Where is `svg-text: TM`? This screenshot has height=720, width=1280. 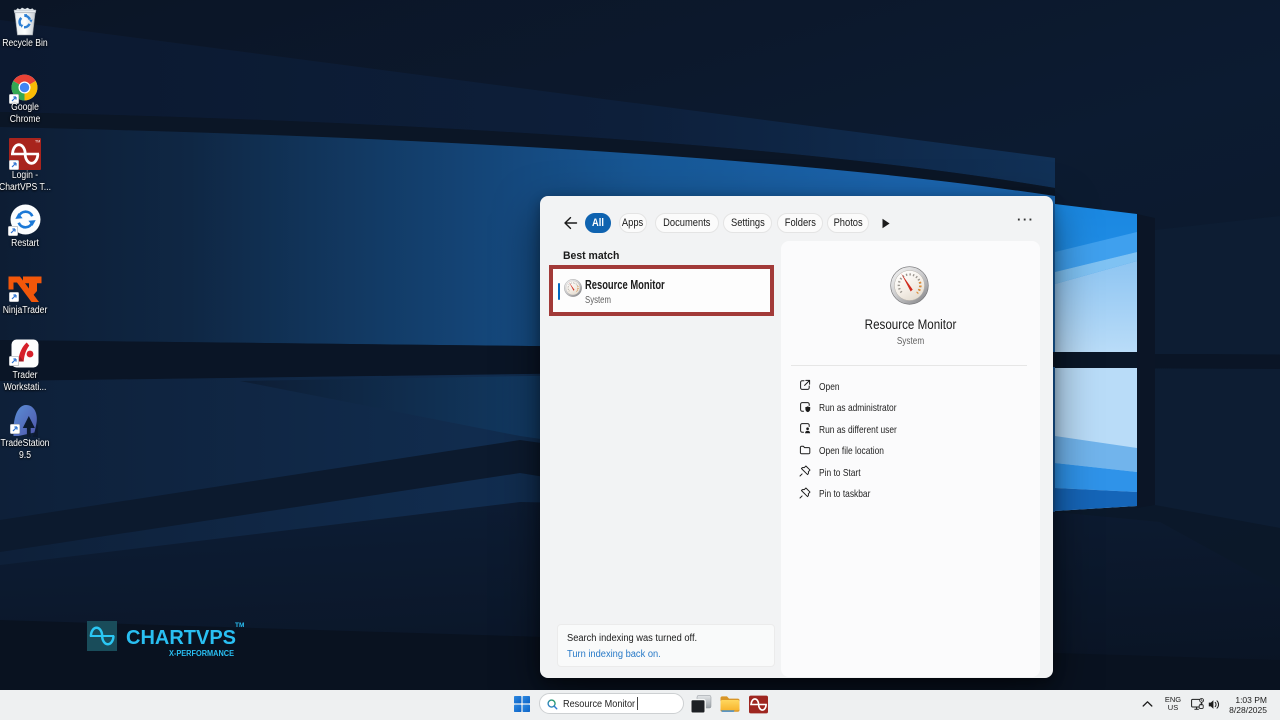 svg-text: TM is located at coordinates (37, 142).